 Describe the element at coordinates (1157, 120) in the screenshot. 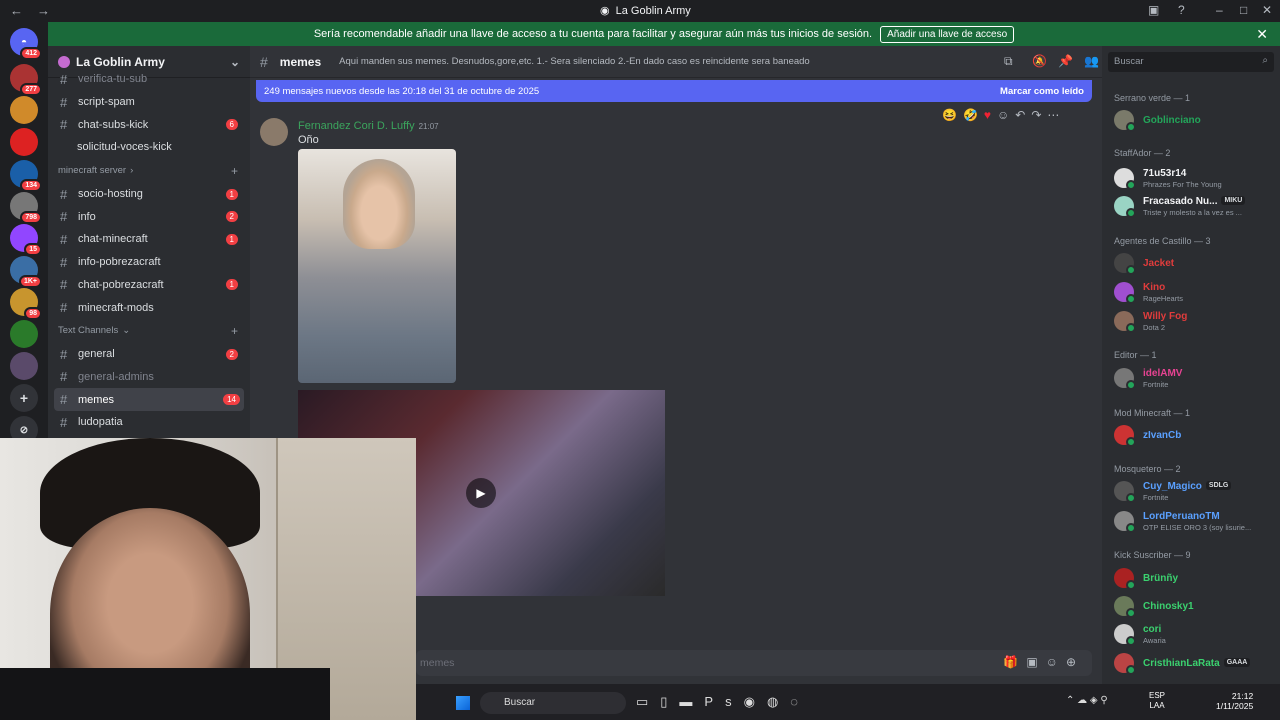

I see `member-item: Goblinciano` at that location.